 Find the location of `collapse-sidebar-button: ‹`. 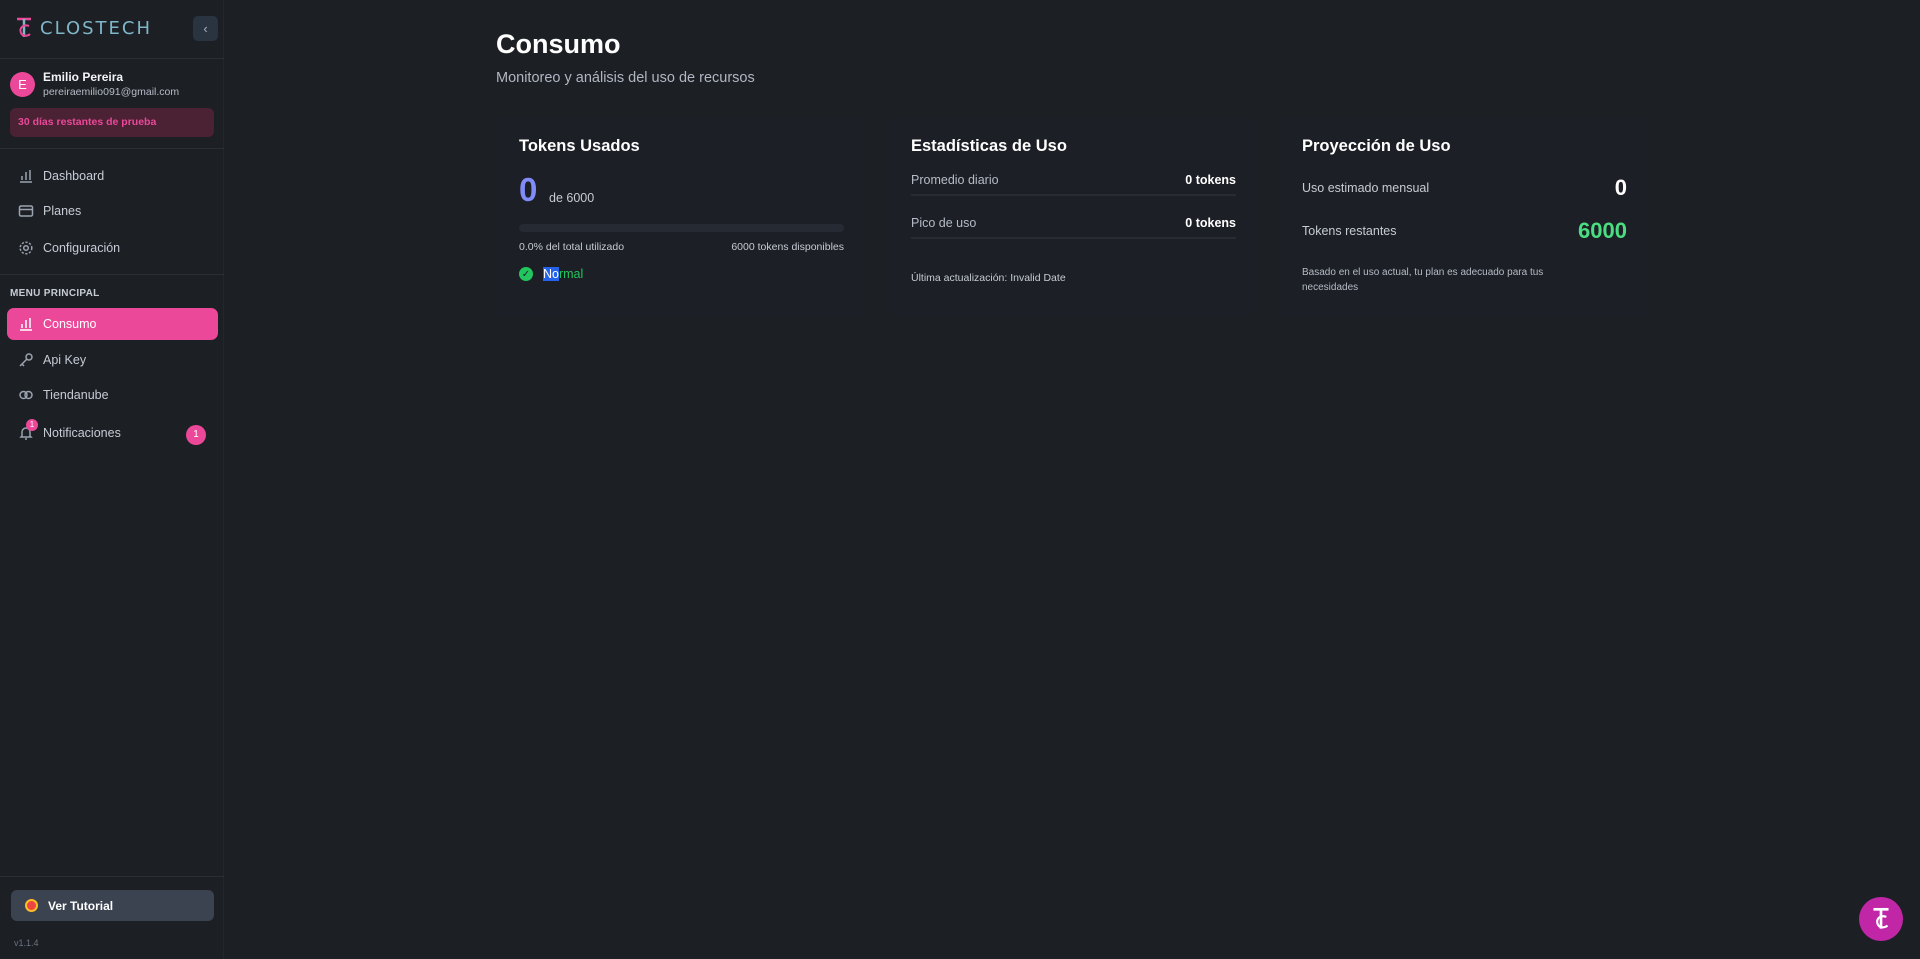

collapse-sidebar-button: ‹ is located at coordinates (205, 28).